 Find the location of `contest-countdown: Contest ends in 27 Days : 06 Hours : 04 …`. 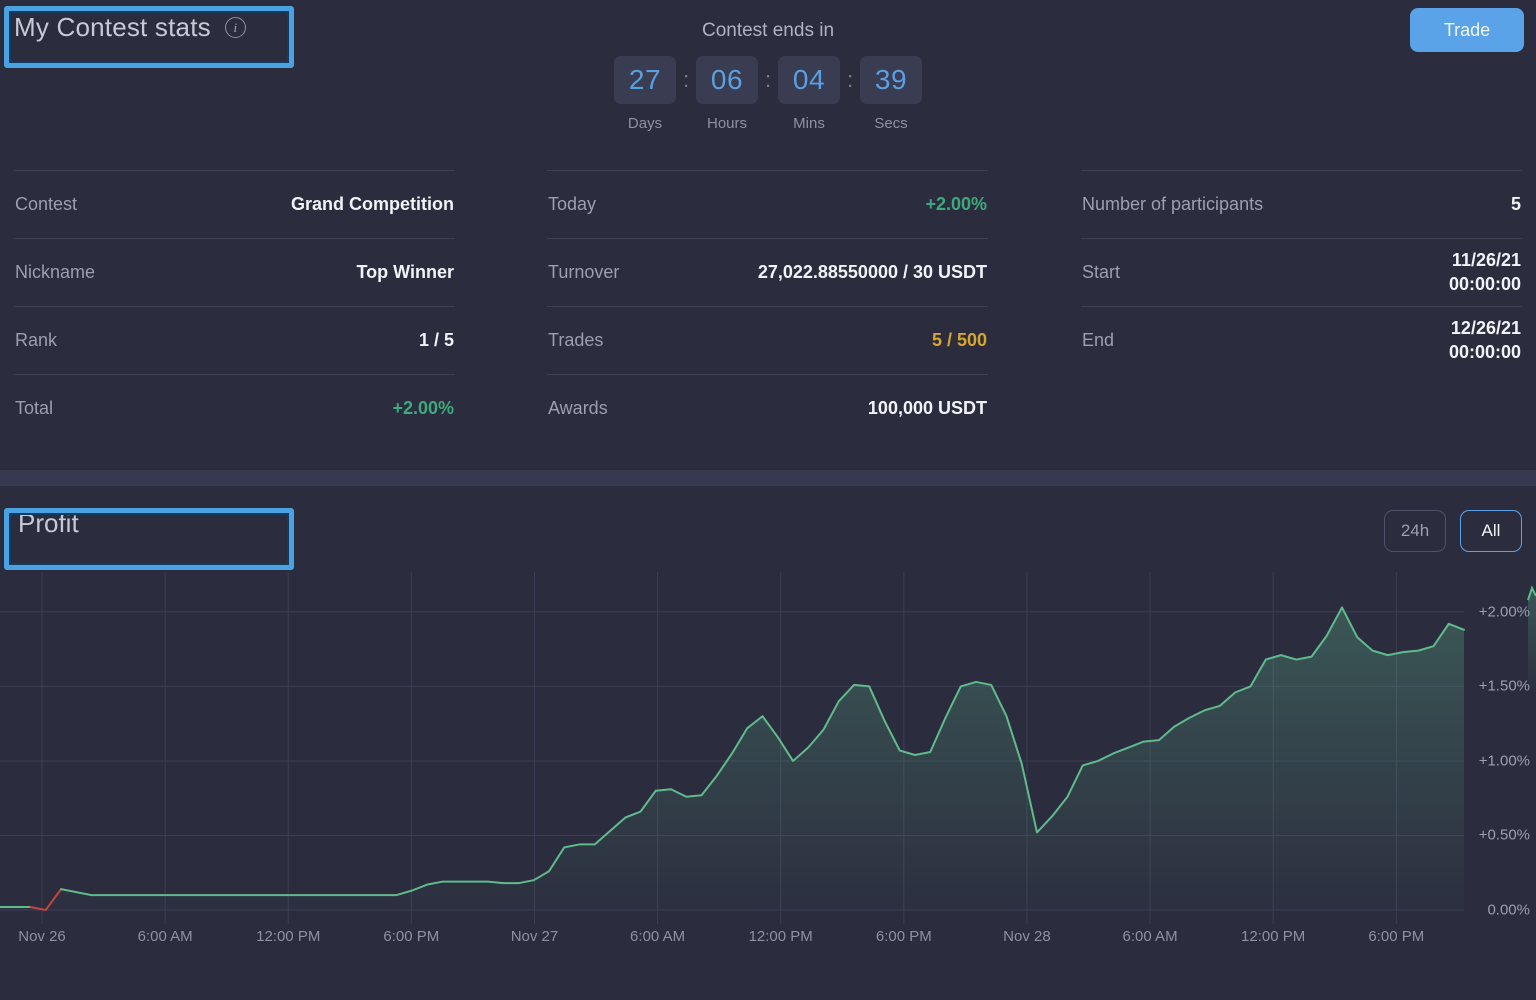

contest-countdown: Contest ends in 27 Days : 06 Hours : 04 … is located at coordinates (768, 76).